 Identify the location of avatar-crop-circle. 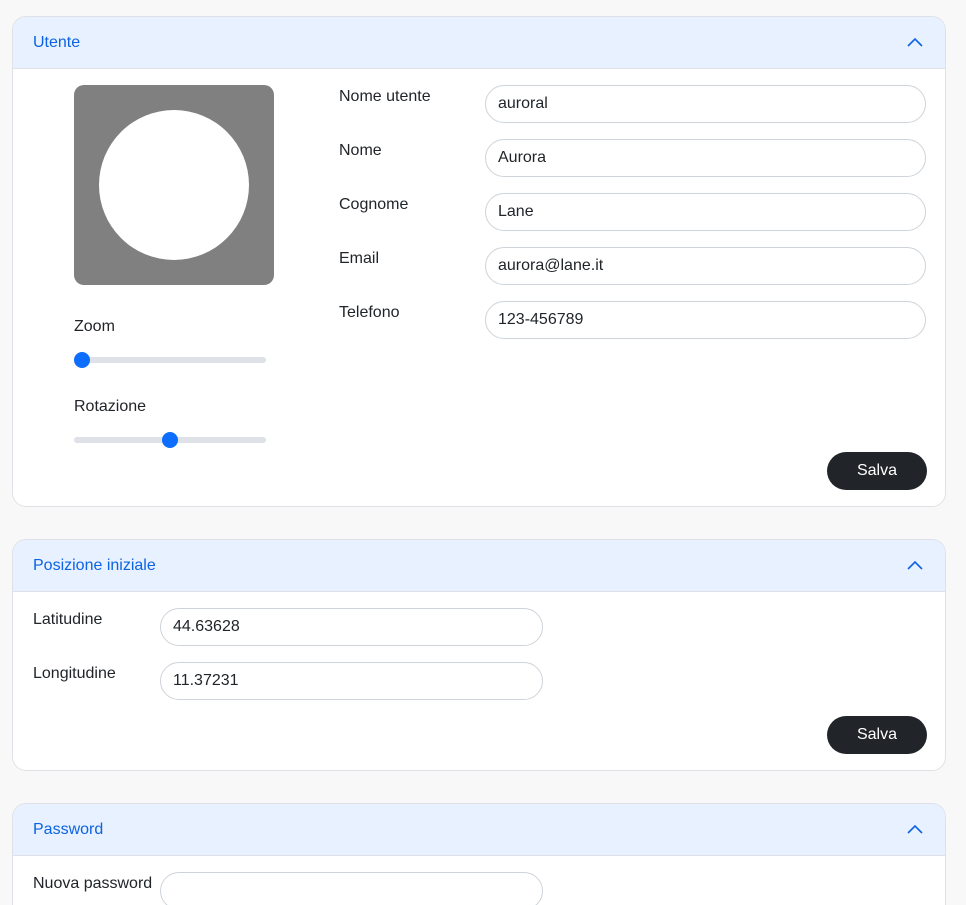
(174, 185).